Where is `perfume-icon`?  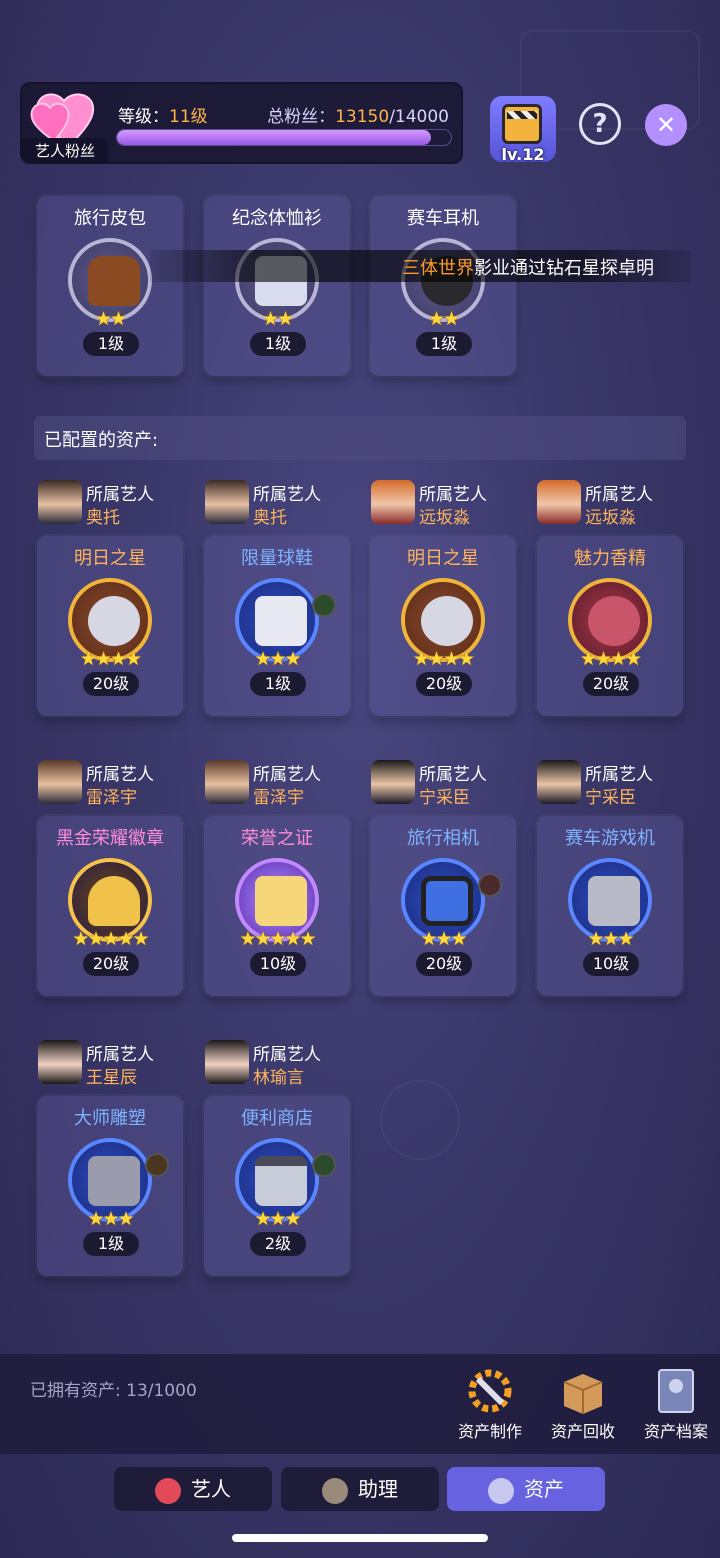
perfume-icon is located at coordinates (614, 621).